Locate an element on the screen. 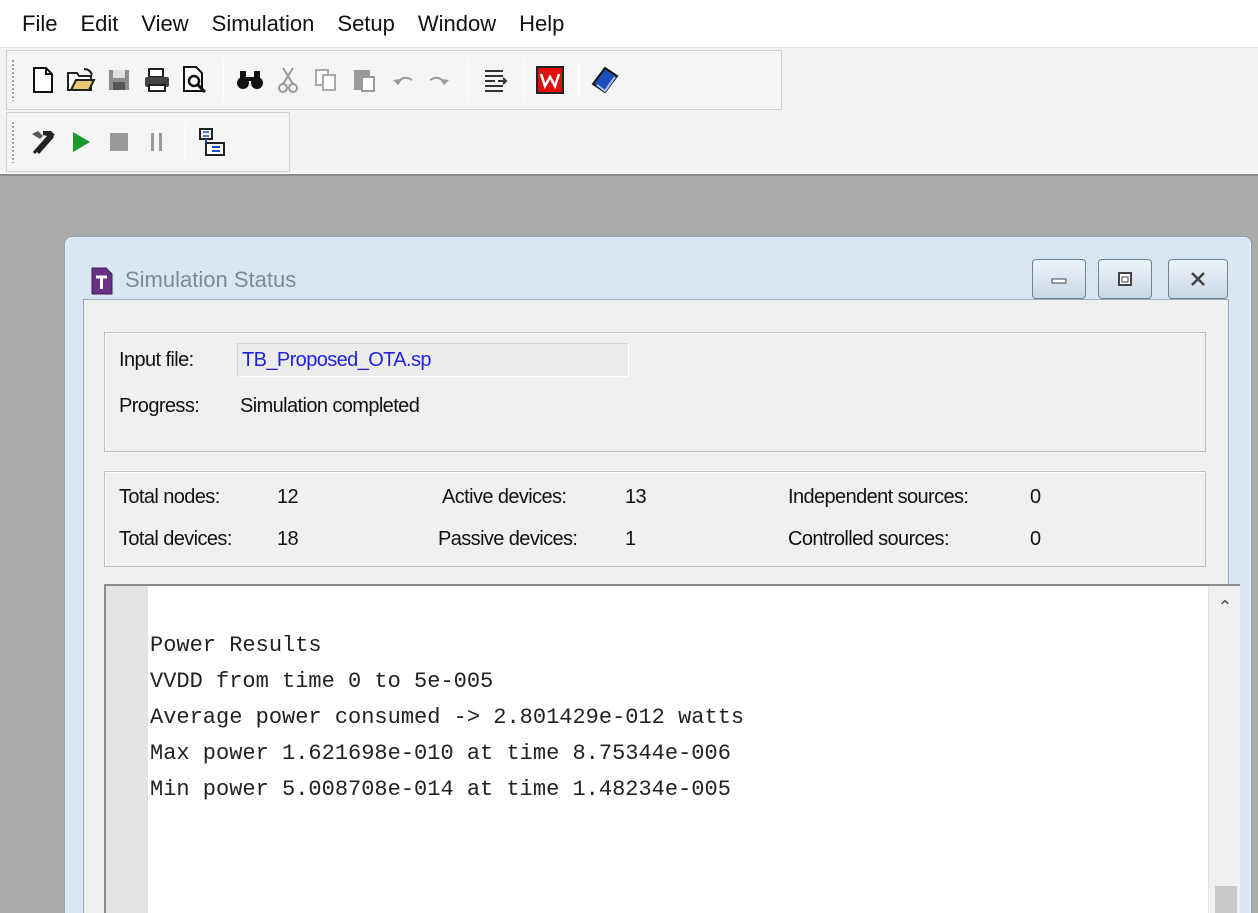 The width and height of the screenshot is (1258, 913). paste-icon is located at coordinates (364, 80).